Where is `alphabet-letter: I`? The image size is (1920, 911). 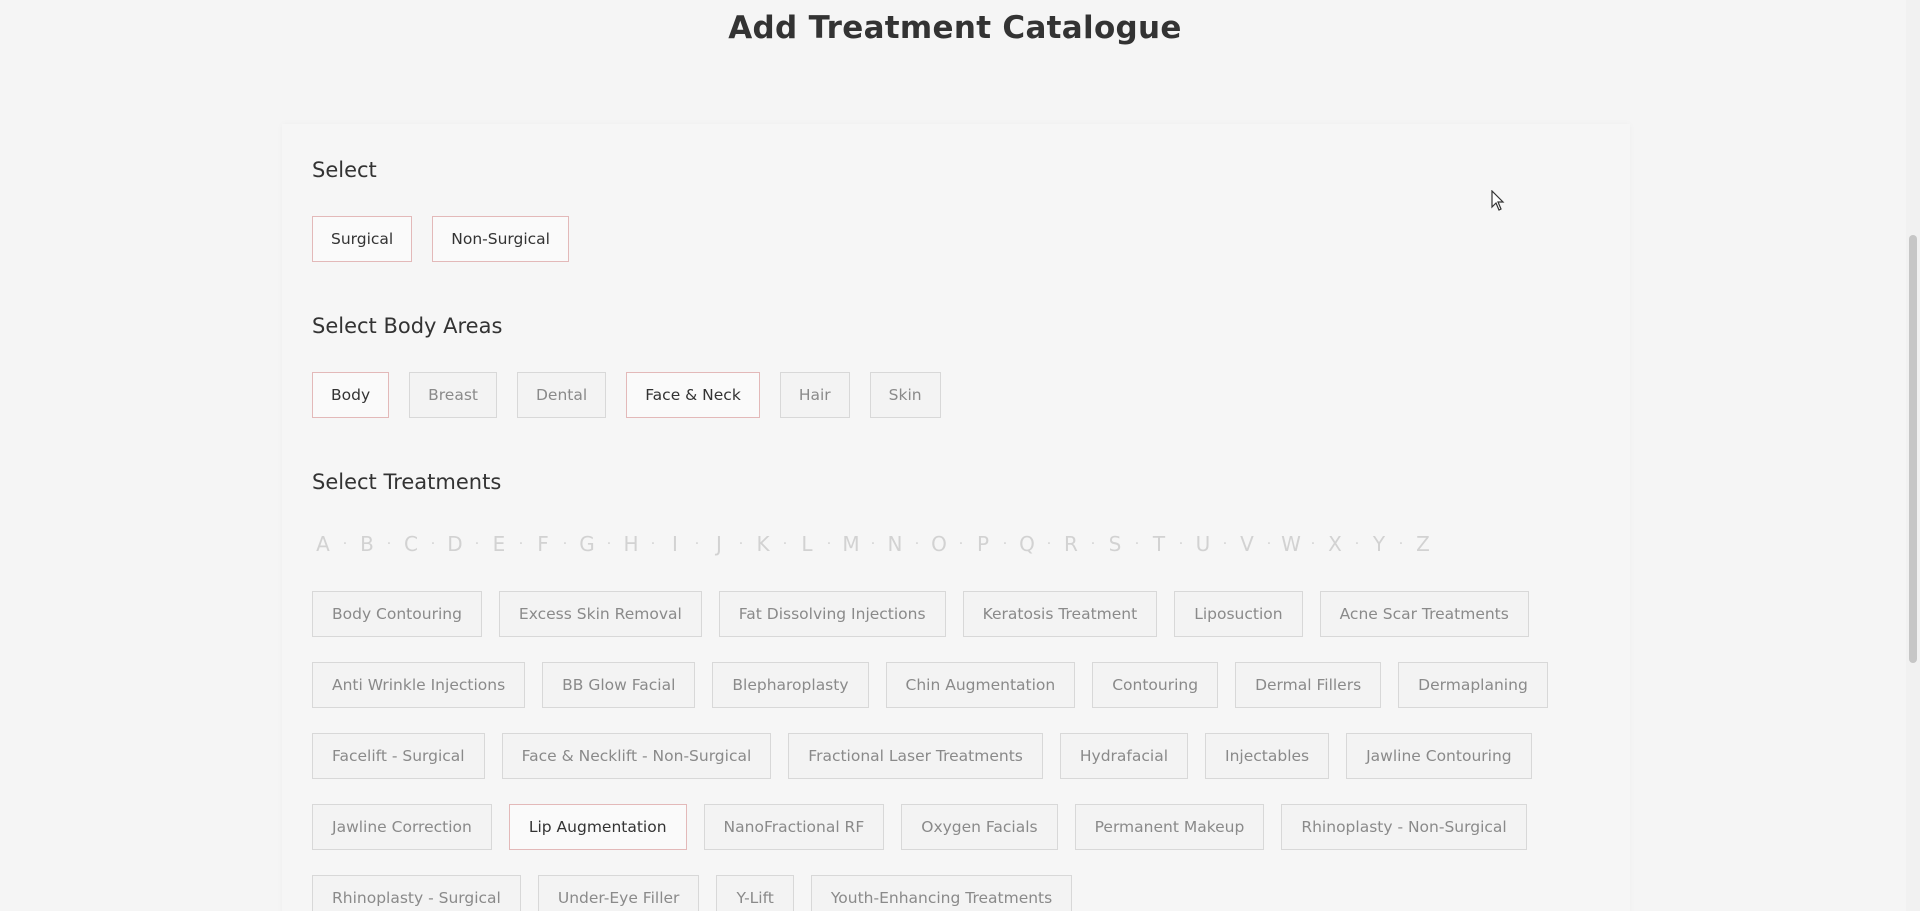 alphabet-letter: I is located at coordinates (675, 544).